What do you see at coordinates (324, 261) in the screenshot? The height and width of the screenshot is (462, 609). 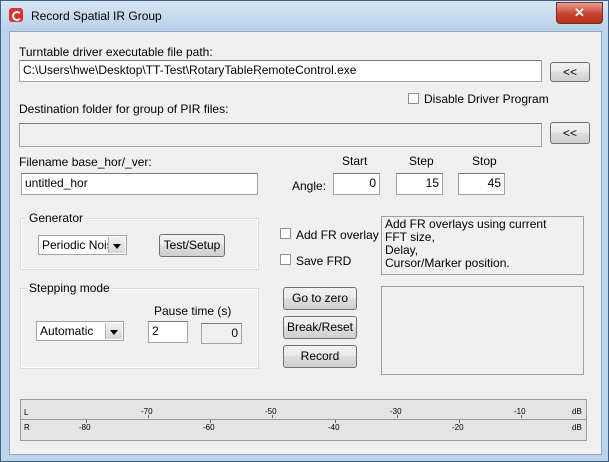 I see `save-frd-label: Save FRD` at bounding box center [324, 261].